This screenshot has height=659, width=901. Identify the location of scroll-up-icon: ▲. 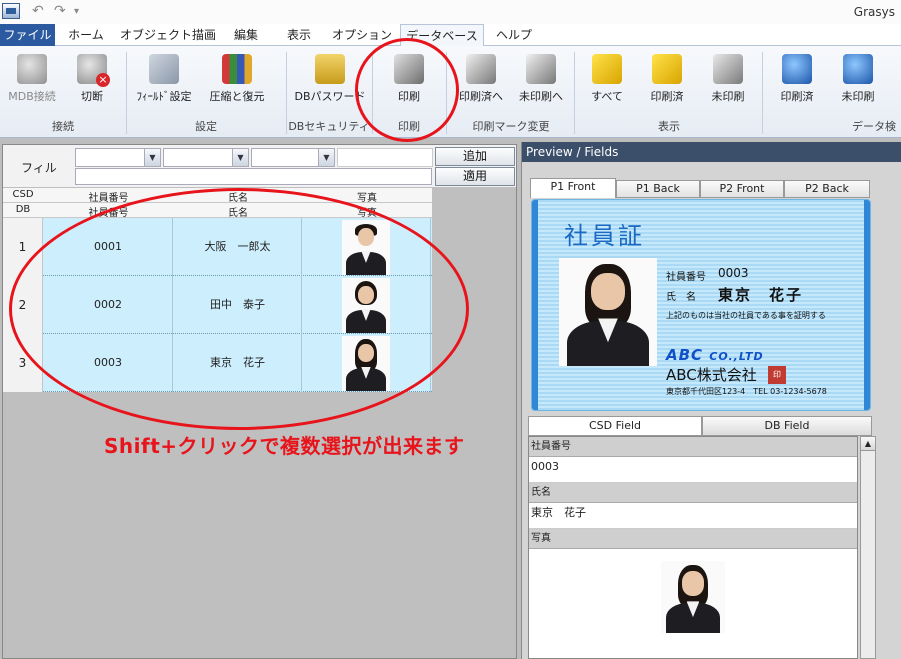
(868, 444).